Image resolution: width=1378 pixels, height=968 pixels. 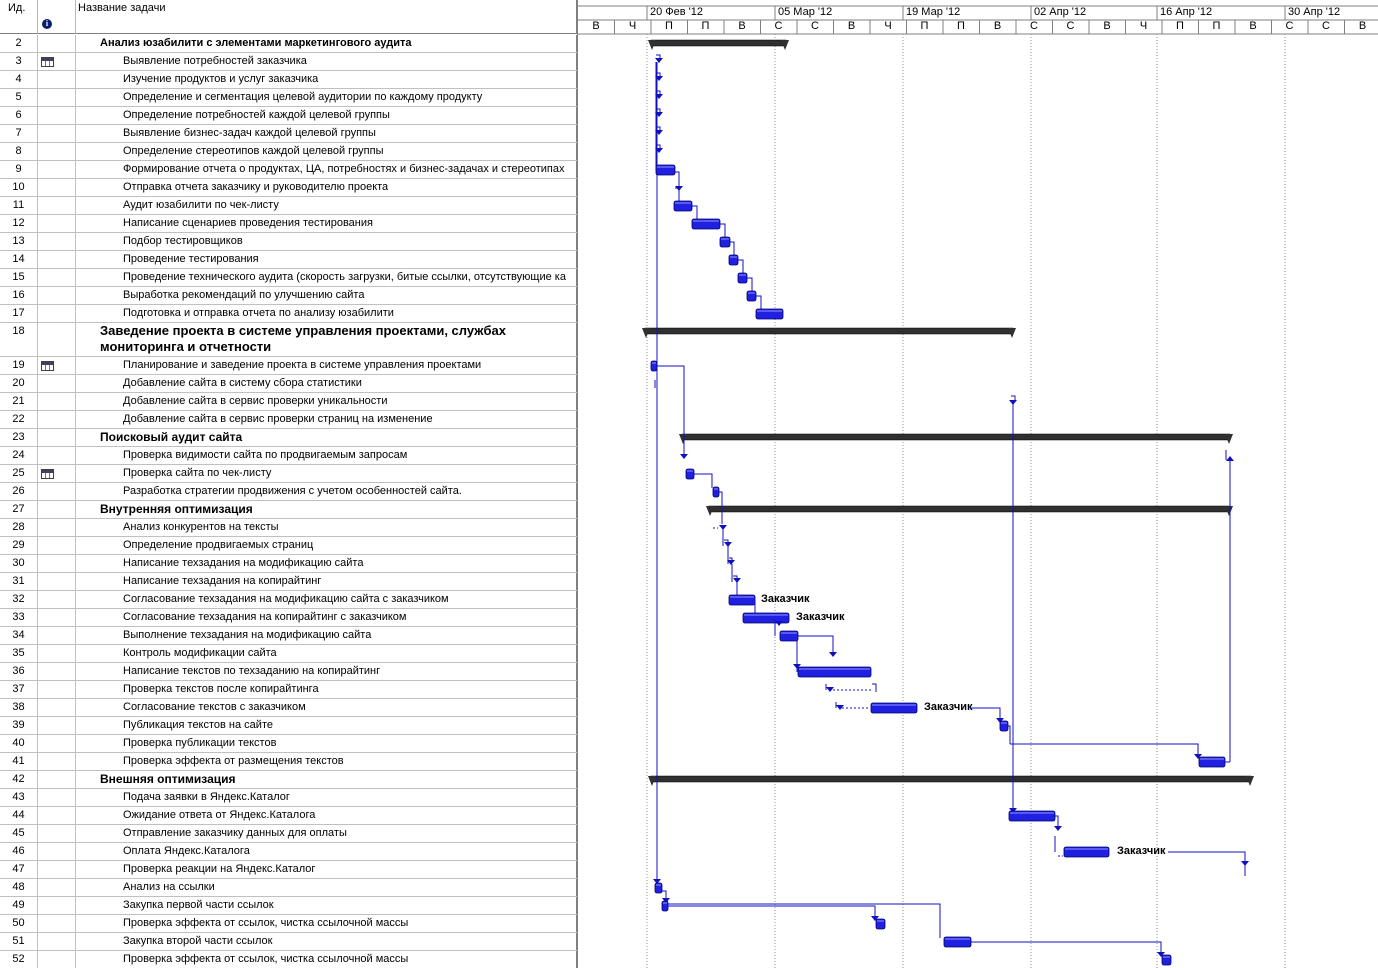 What do you see at coordinates (288, 654) in the screenshot?
I see `task-row: 35 Контроль модификации сайта` at bounding box center [288, 654].